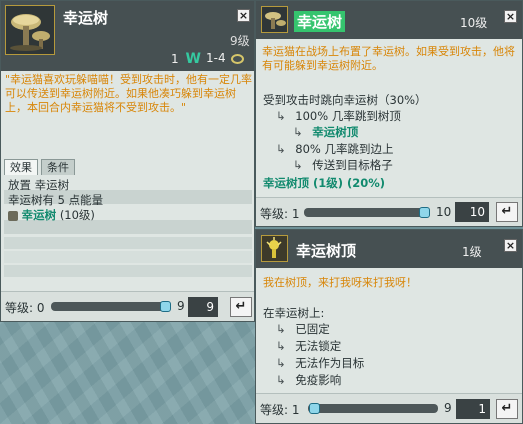  What do you see at coordinates (312, 329) in the screenshot?
I see `state-item-text: 已固定` at bounding box center [312, 329].